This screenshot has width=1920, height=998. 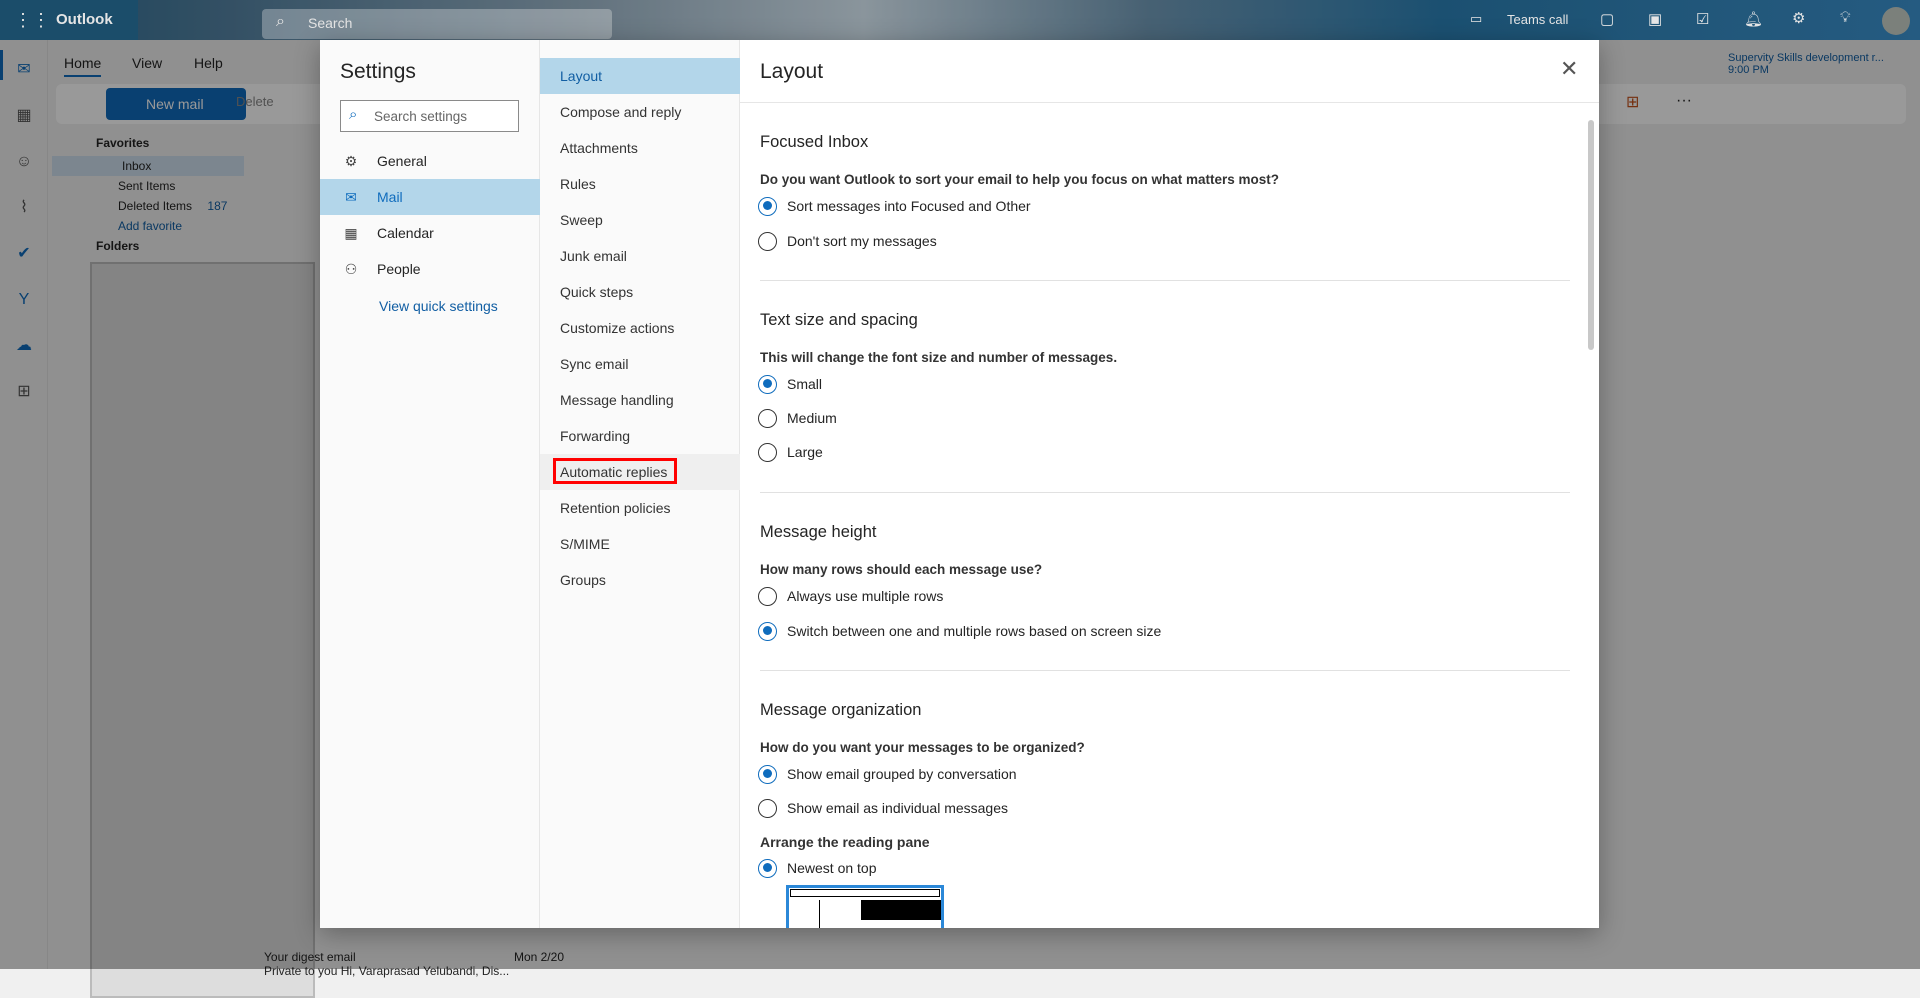 What do you see at coordinates (805, 452) in the screenshot?
I see `radio-label: Large` at bounding box center [805, 452].